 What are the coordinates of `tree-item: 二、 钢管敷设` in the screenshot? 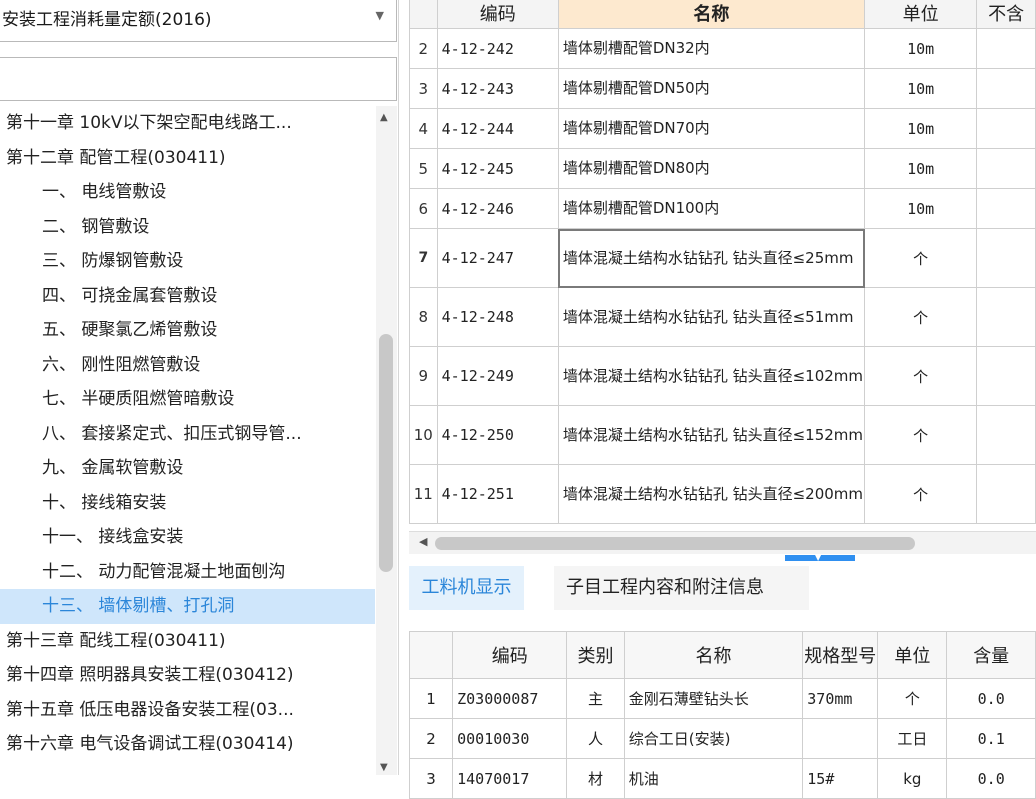 It's located at (187, 227).